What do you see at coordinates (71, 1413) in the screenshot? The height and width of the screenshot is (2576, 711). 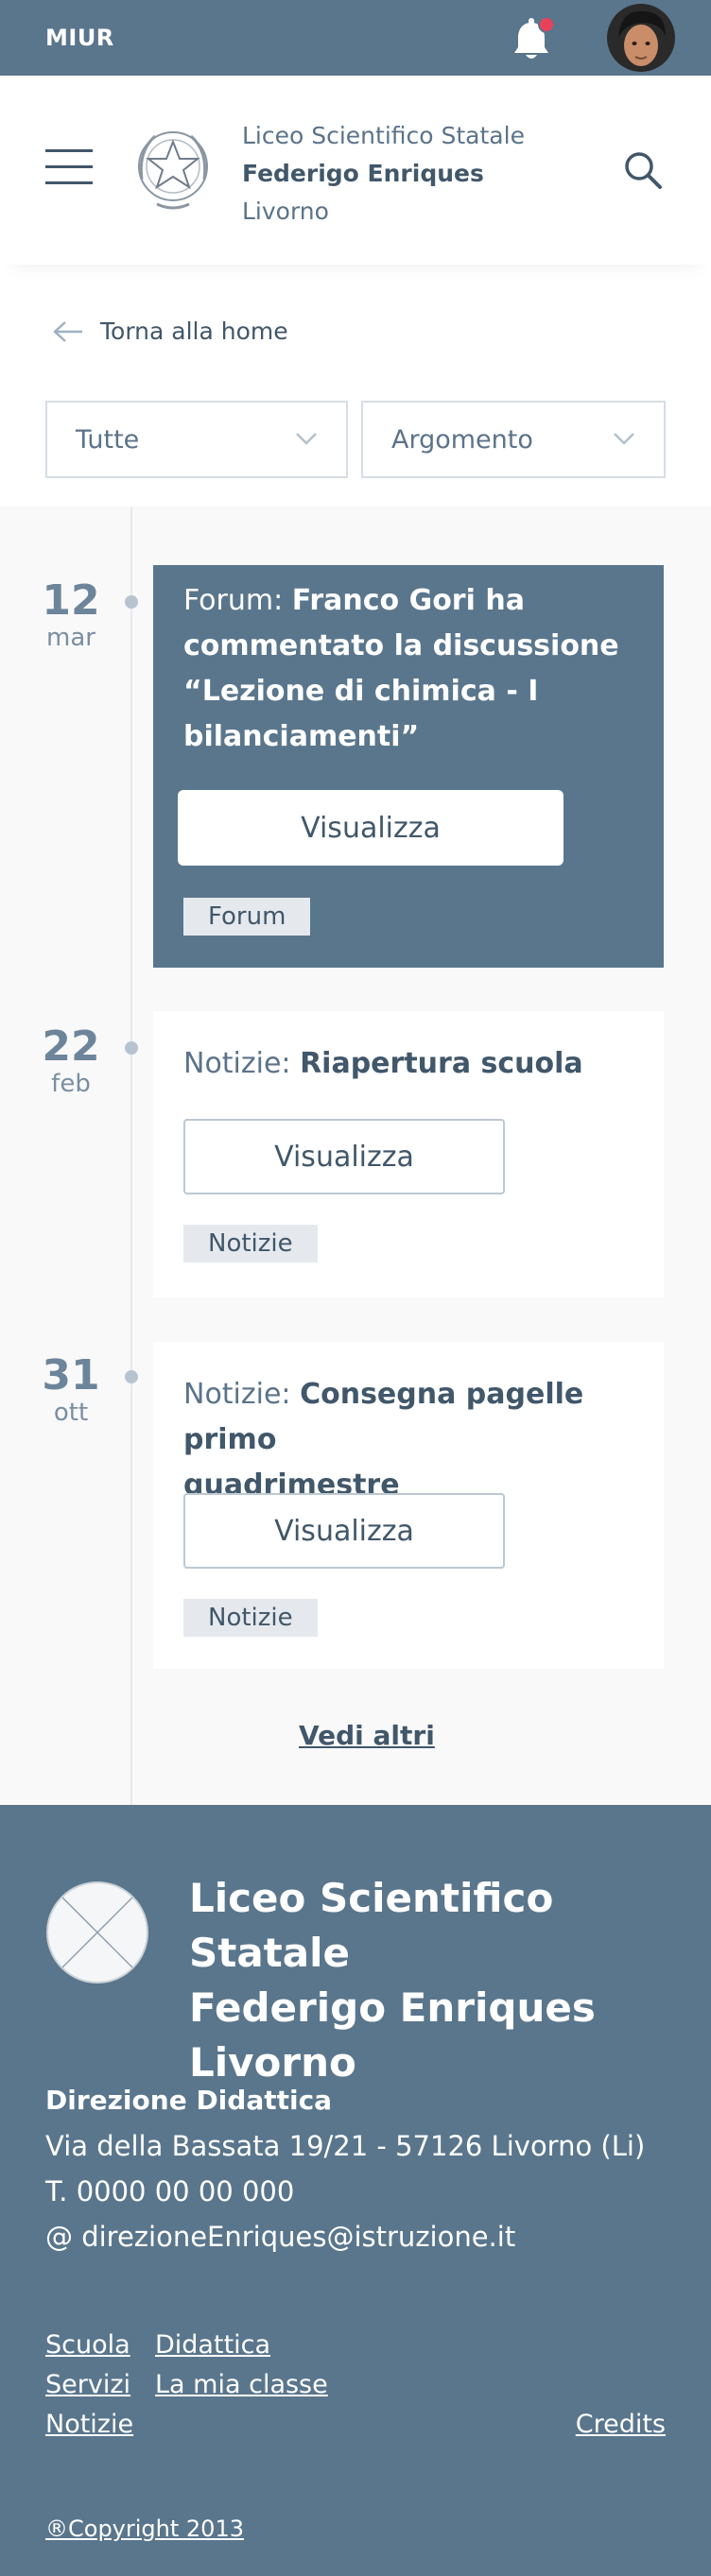 I see `date-month: ott` at bounding box center [71, 1413].